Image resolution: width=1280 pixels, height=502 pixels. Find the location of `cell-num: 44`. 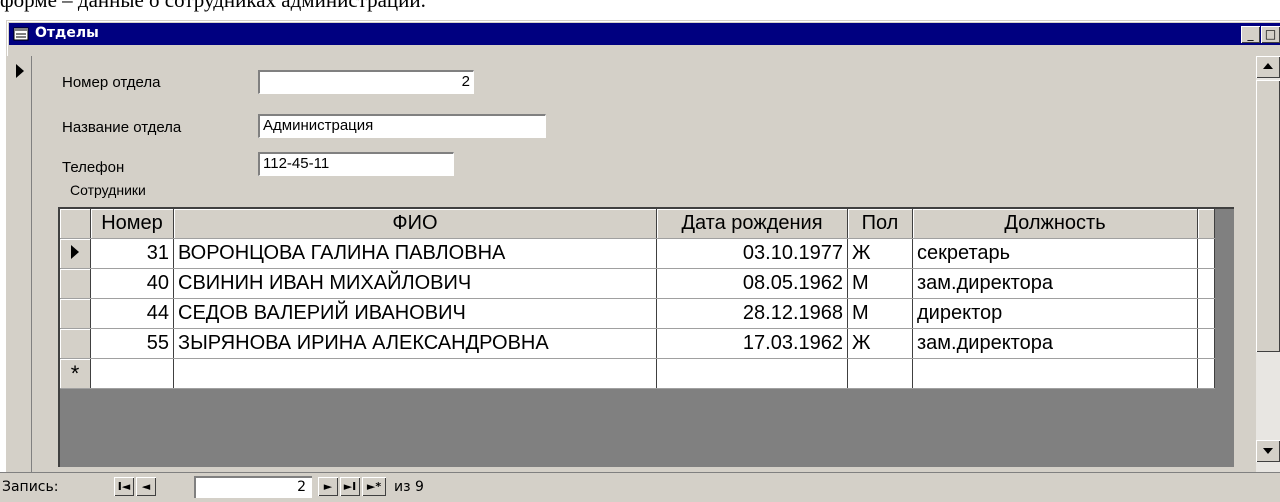

cell-num: 44 is located at coordinates (132, 313).